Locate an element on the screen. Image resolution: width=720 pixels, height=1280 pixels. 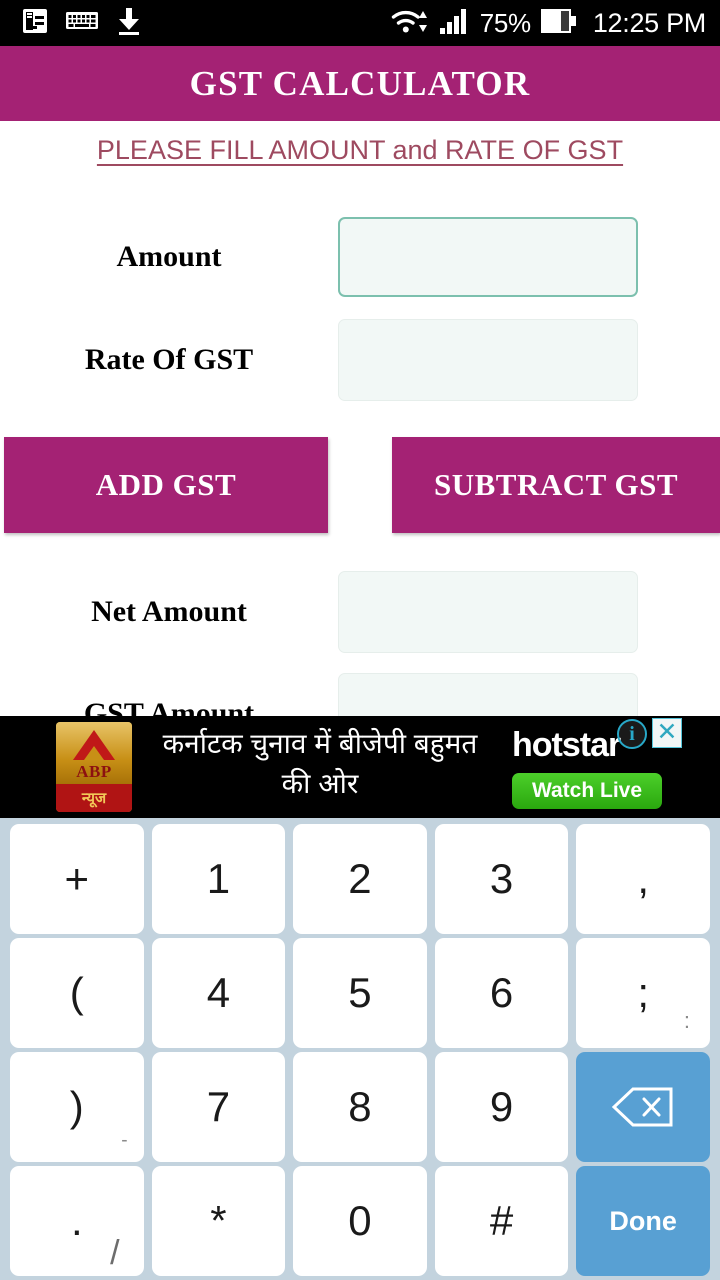
abp-arrow-notch is located at coordinates (94, 753).